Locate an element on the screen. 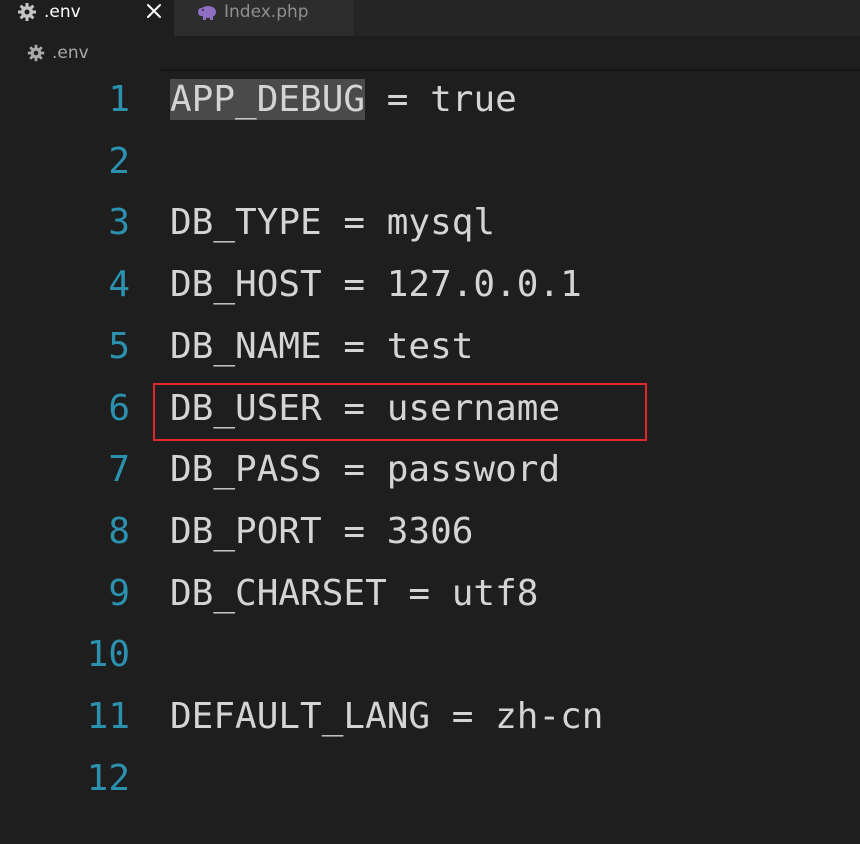 The height and width of the screenshot is (844, 860). line-code: APP_DEBUG = true is located at coordinates (343, 100).